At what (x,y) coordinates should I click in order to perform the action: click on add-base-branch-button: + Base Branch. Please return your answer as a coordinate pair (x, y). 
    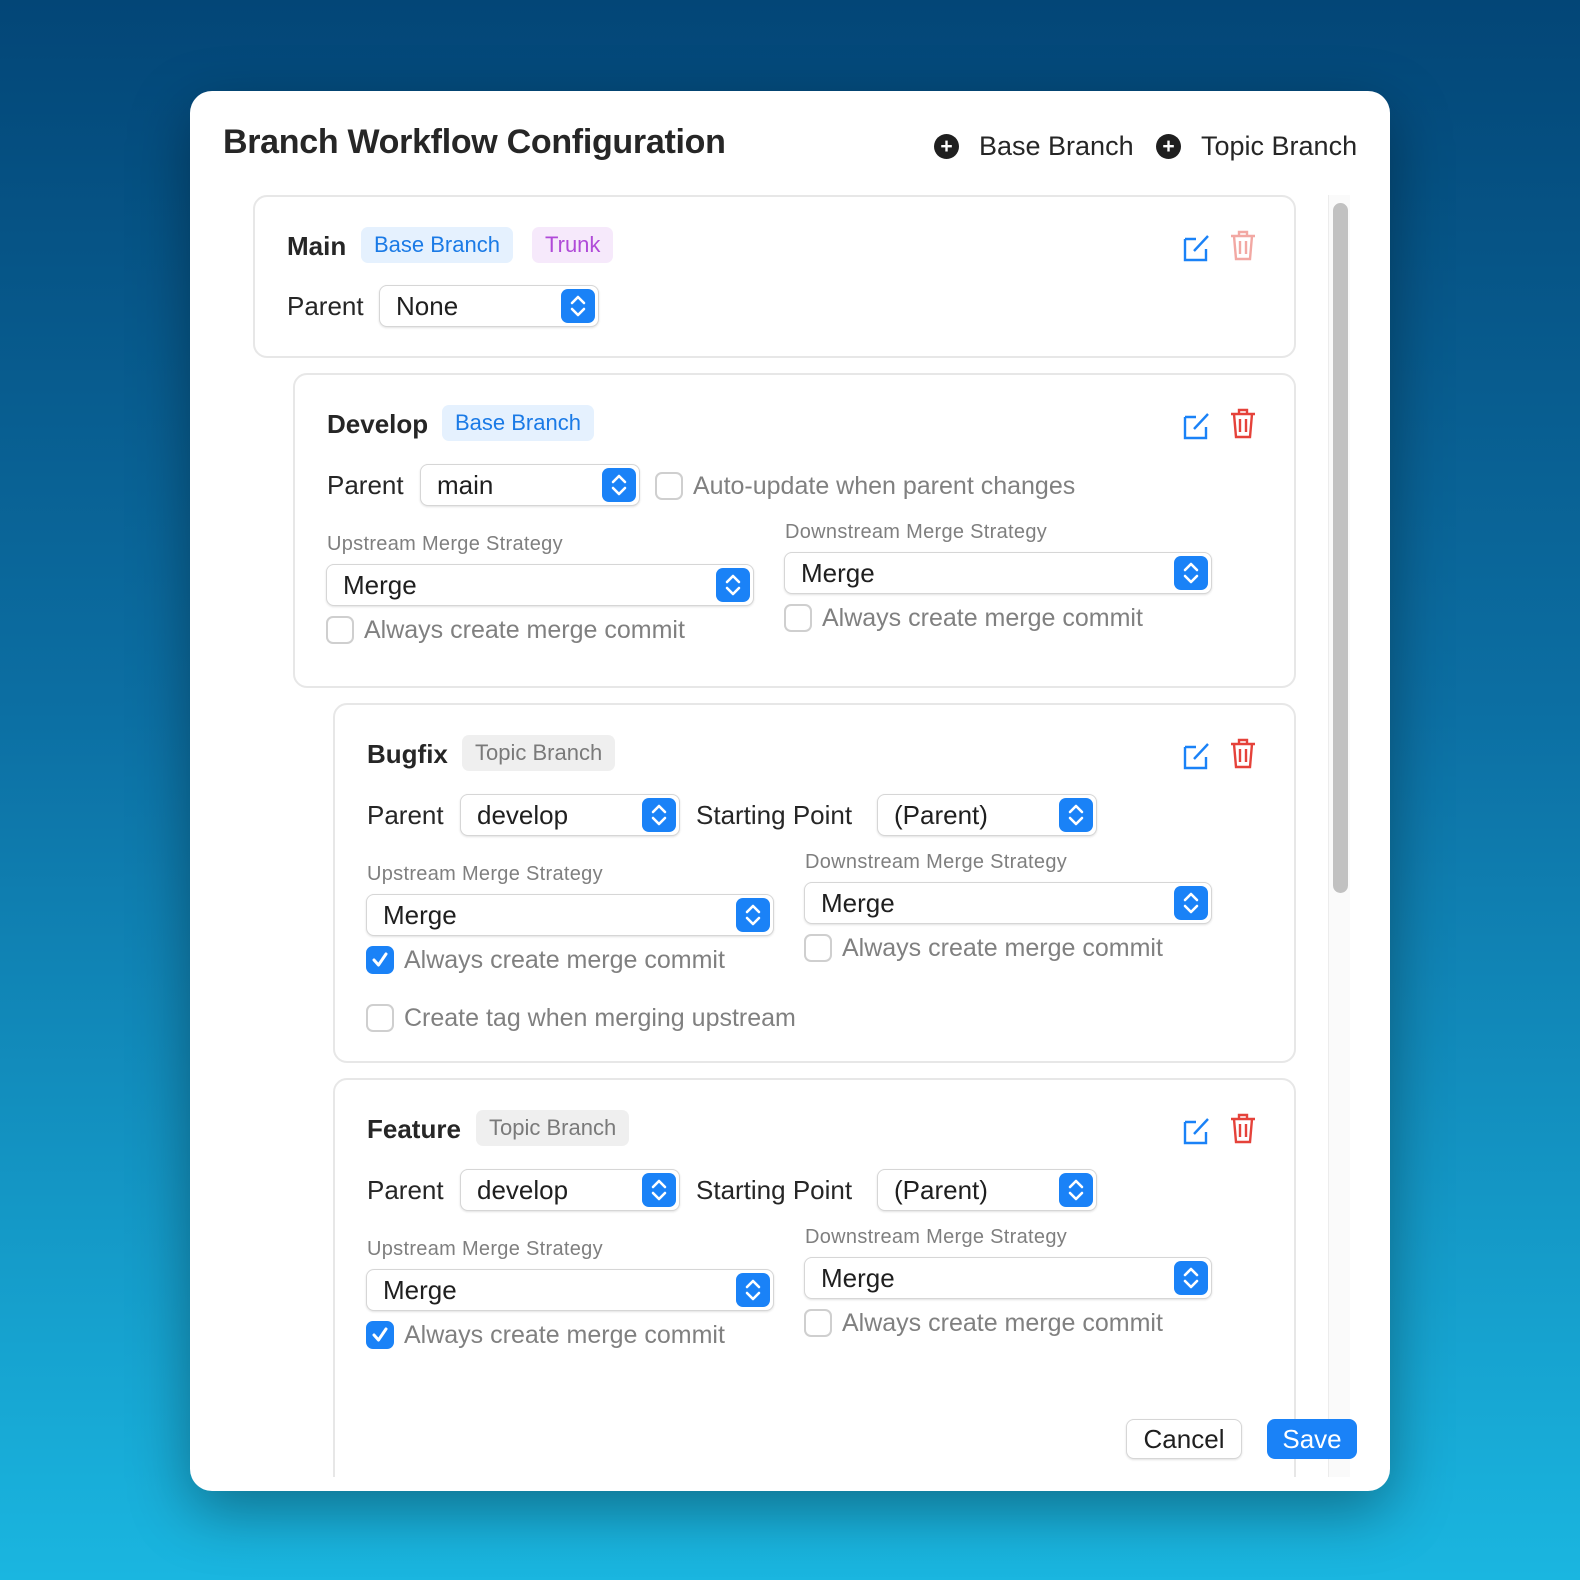
    Looking at the image, I should click on (1034, 146).